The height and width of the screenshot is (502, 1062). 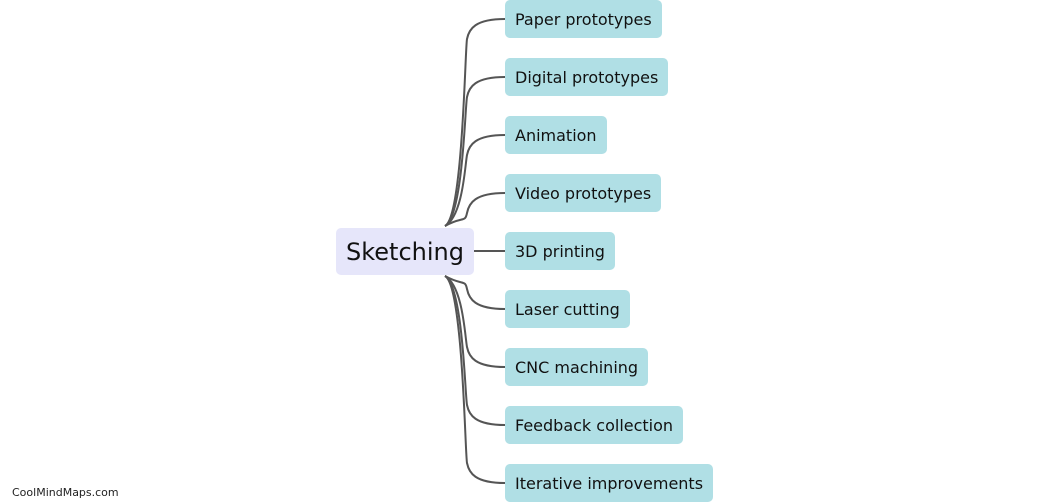 I want to click on child-label: Paper prototypes, so click(x=583, y=19).